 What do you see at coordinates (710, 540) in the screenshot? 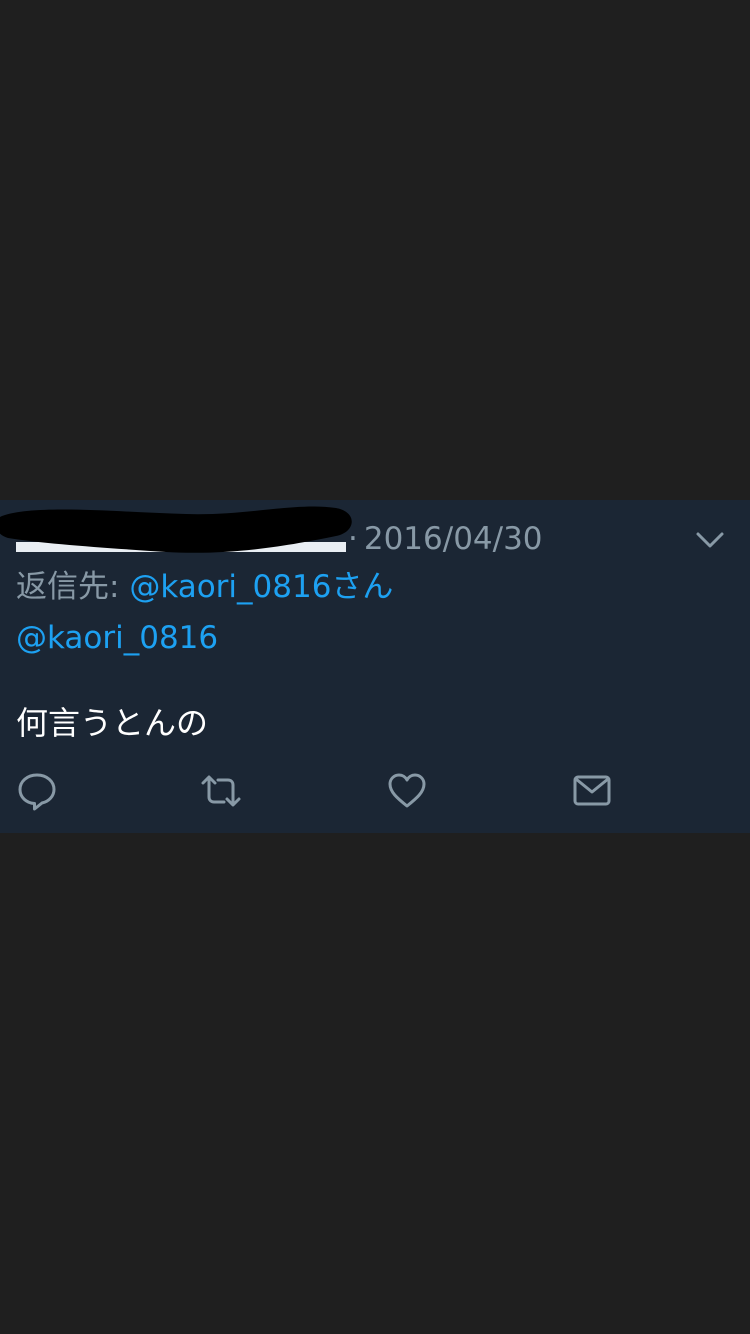
I see `chevron-down-icon` at bounding box center [710, 540].